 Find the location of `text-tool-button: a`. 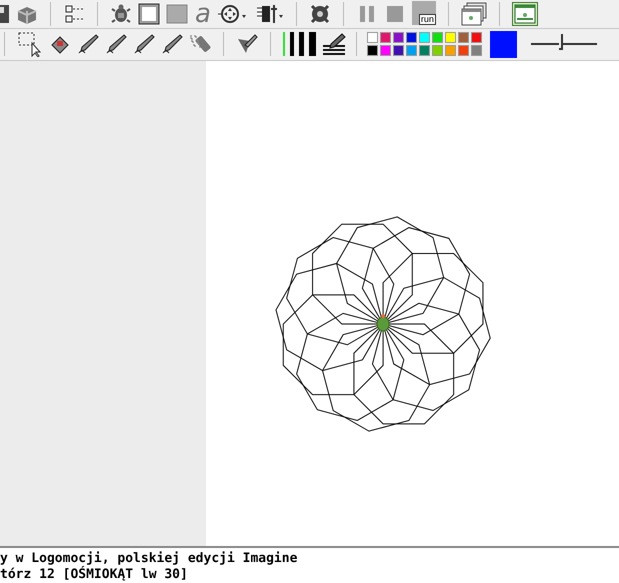

text-tool-button: a is located at coordinates (203, 13).